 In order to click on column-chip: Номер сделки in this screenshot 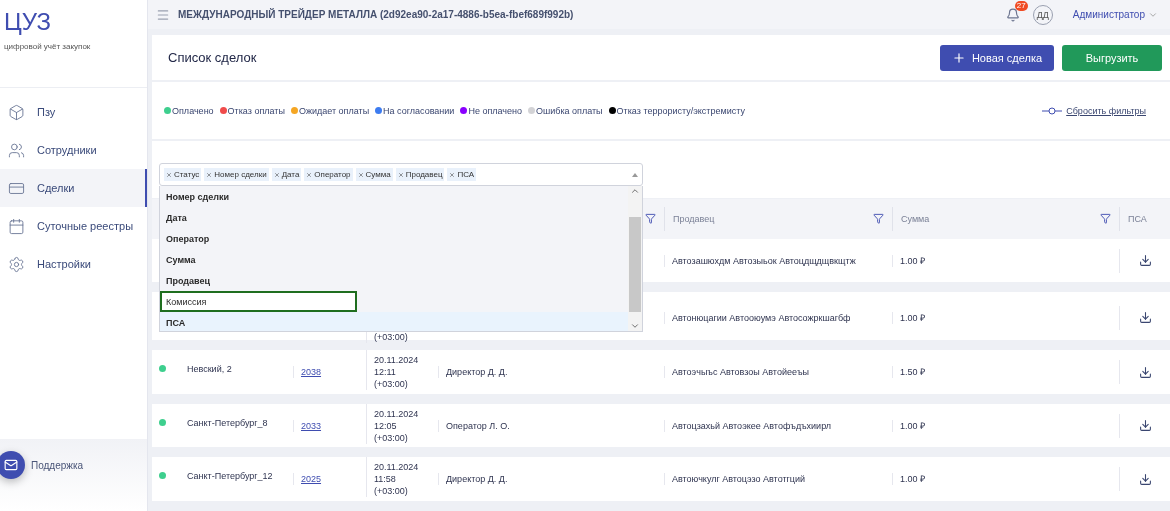, I will do `click(236, 174)`.